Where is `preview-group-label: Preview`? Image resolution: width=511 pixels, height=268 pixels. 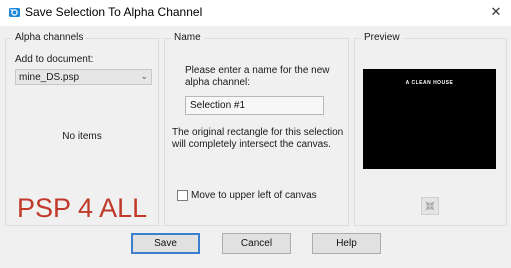 preview-group-label: Preview is located at coordinates (382, 37).